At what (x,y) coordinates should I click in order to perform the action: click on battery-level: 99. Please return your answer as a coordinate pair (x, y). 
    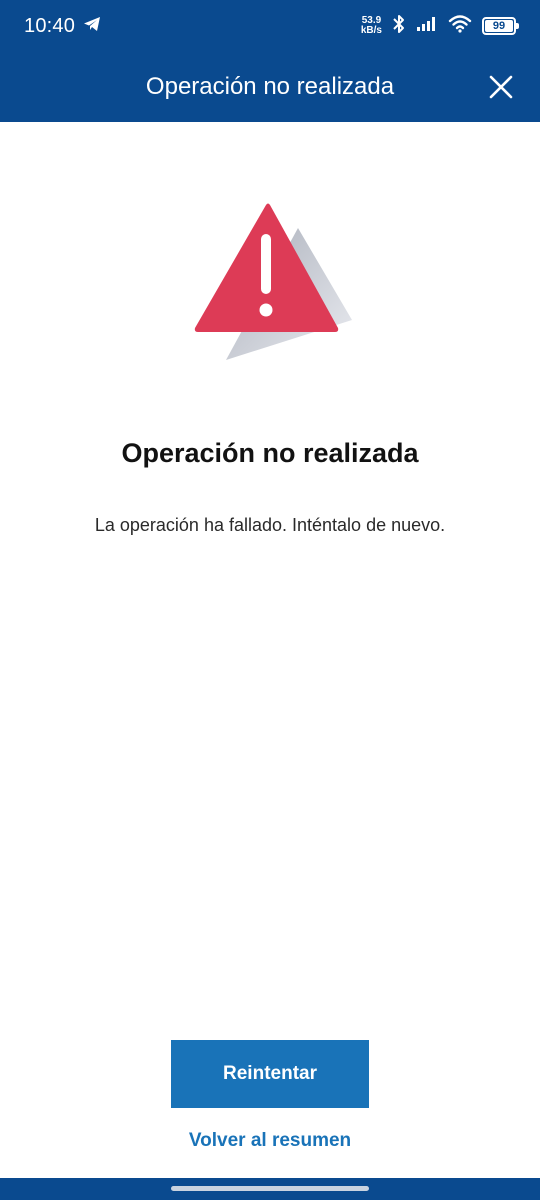
    Looking at the image, I should click on (499, 26).